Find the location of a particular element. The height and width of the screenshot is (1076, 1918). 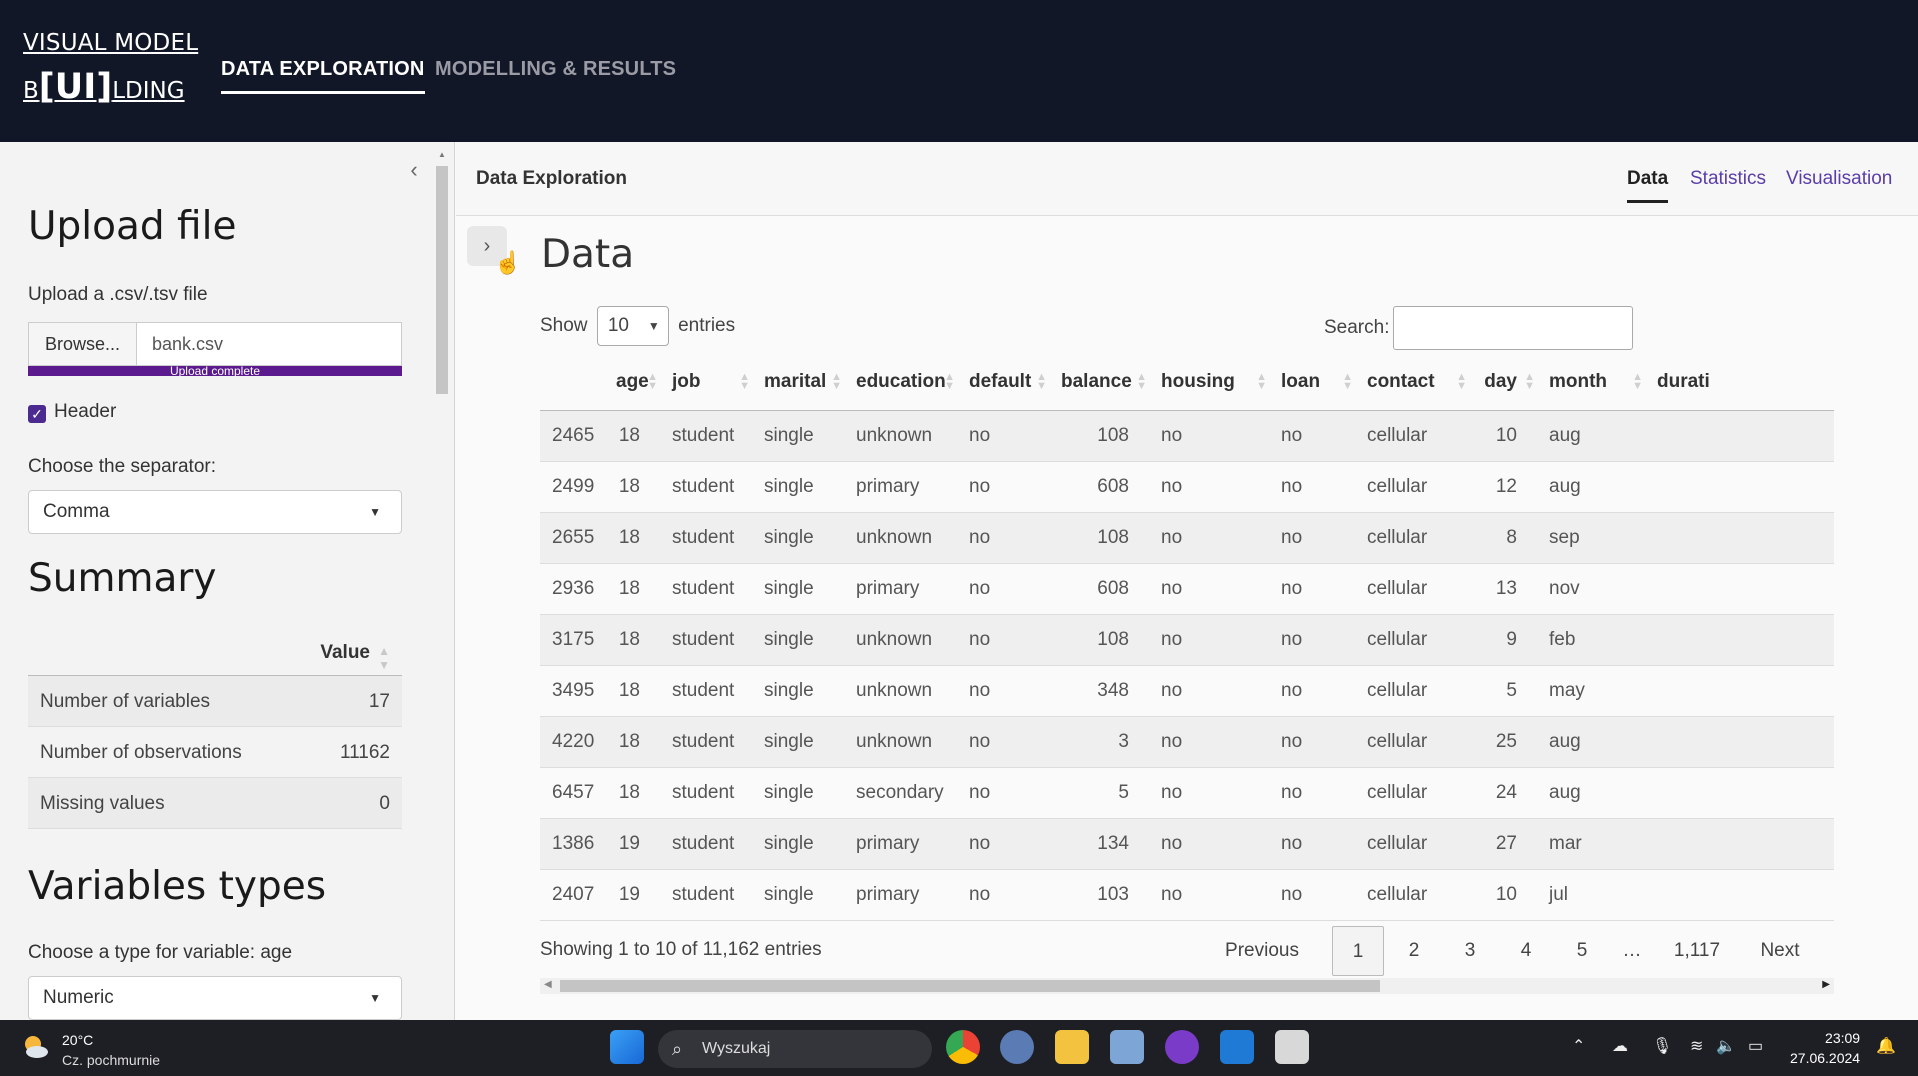

start-windows-icon is located at coordinates (627, 1047).